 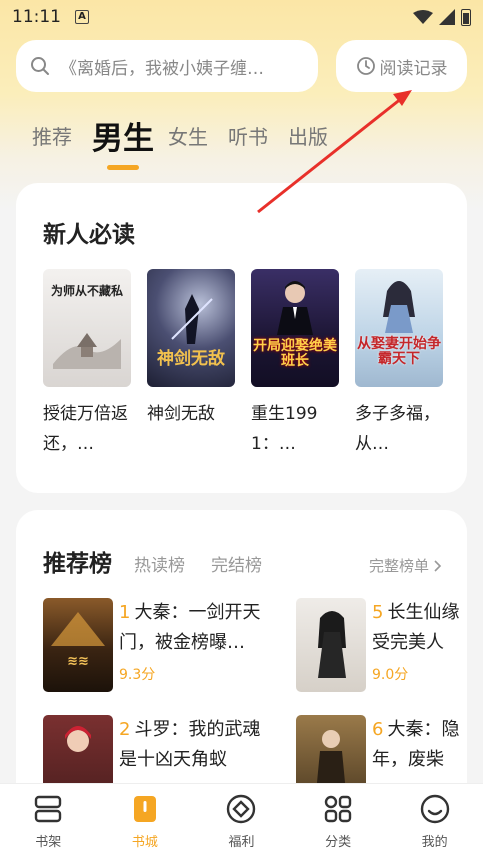 I want to click on search-icon, so click(x=40, y=66).